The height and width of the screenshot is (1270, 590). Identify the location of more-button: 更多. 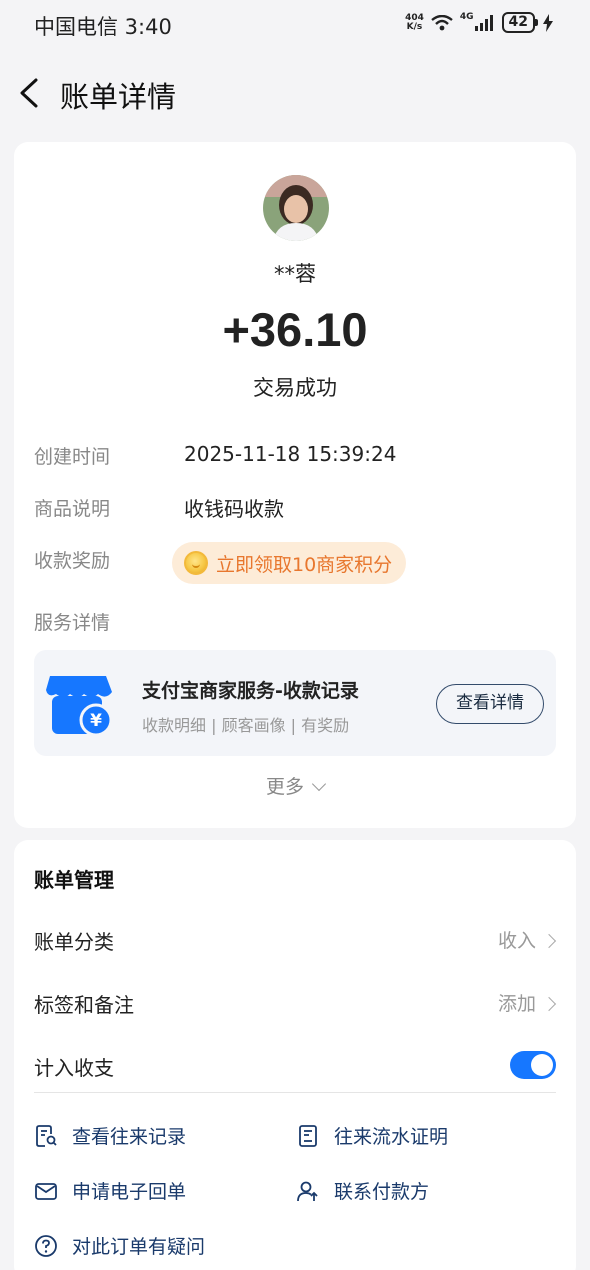
(295, 785).